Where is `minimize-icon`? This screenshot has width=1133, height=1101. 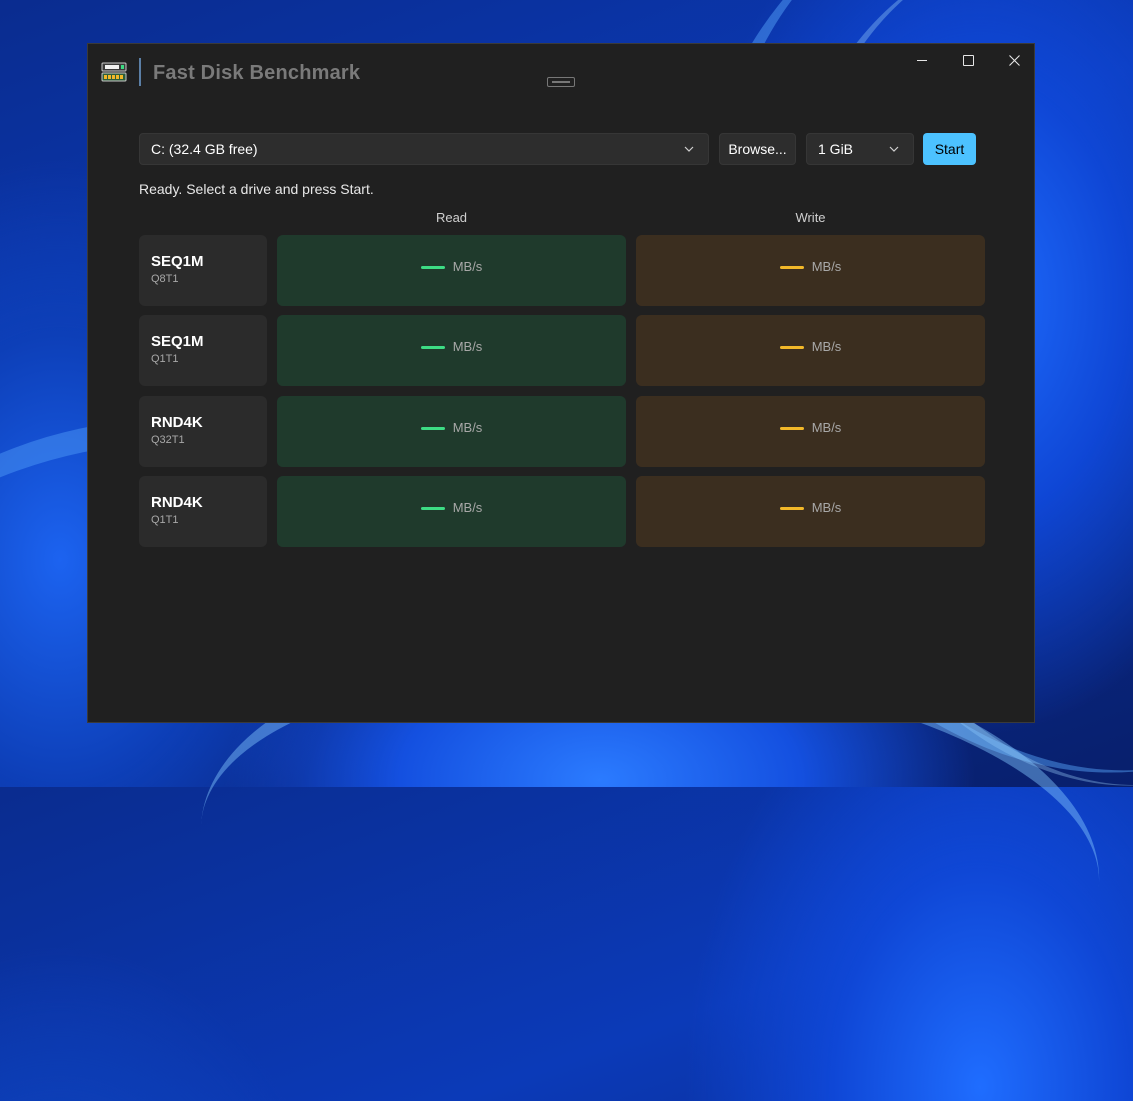 minimize-icon is located at coordinates (922, 60).